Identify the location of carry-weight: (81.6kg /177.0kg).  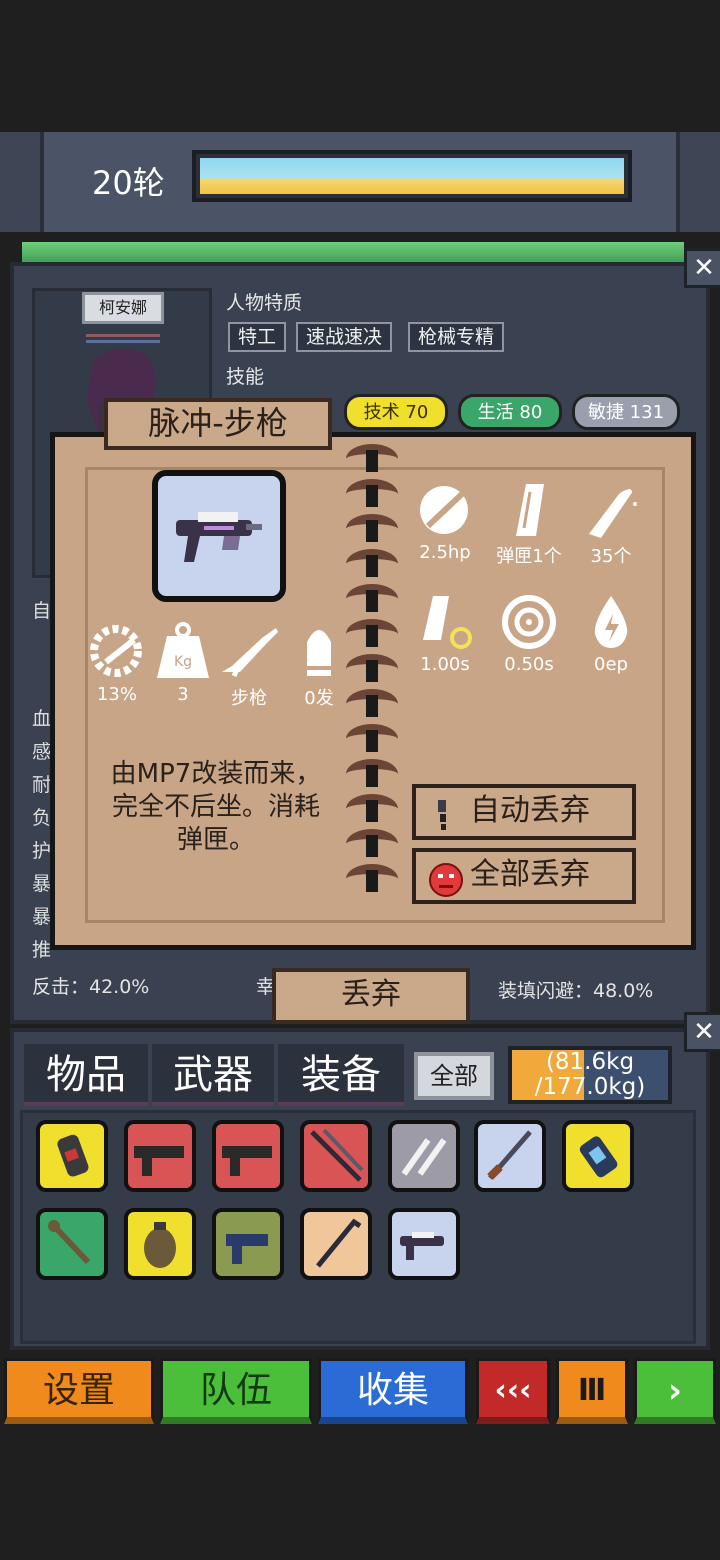
(590, 1075).